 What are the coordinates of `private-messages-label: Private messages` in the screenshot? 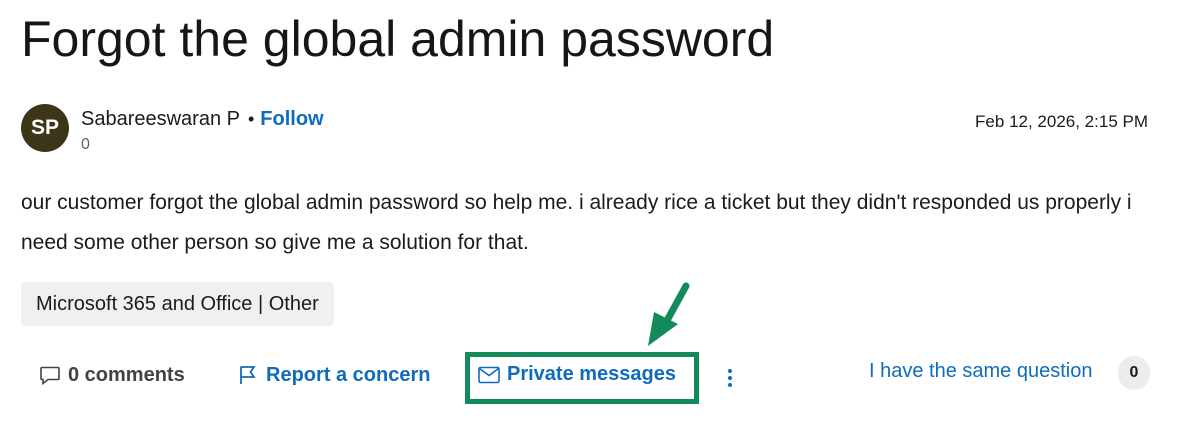 It's located at (592, 374).